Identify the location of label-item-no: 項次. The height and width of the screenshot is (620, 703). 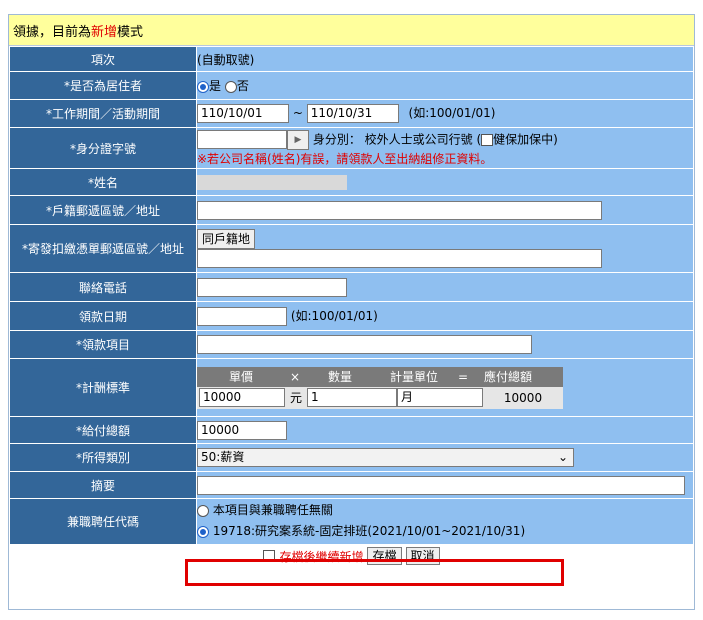
(103, 59).